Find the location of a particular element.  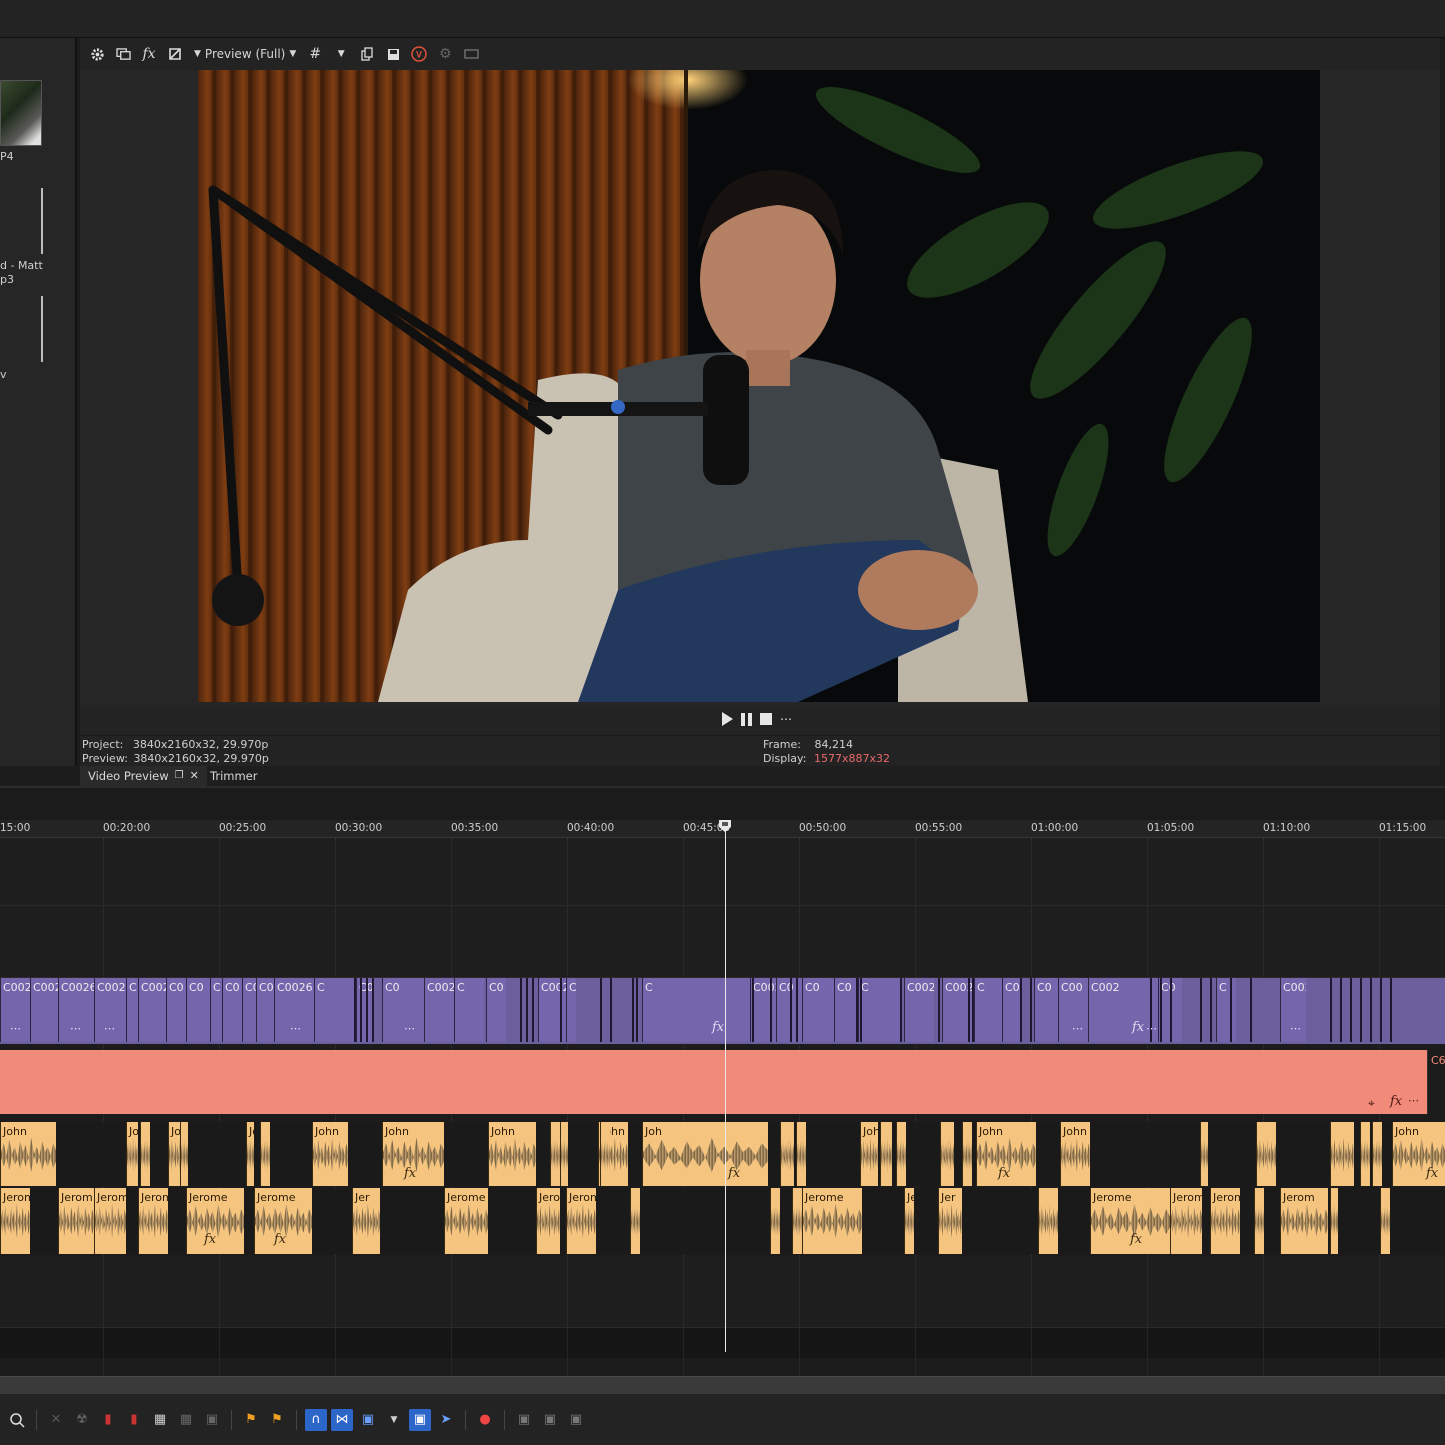

play-icon is located at coordinates (727, 719).